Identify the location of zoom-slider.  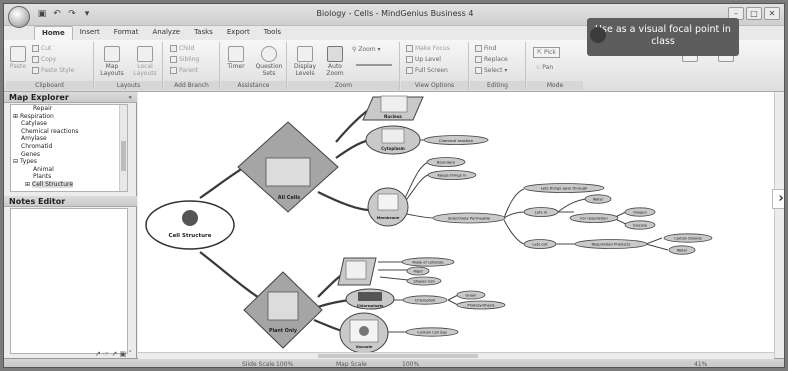
(374, 65).